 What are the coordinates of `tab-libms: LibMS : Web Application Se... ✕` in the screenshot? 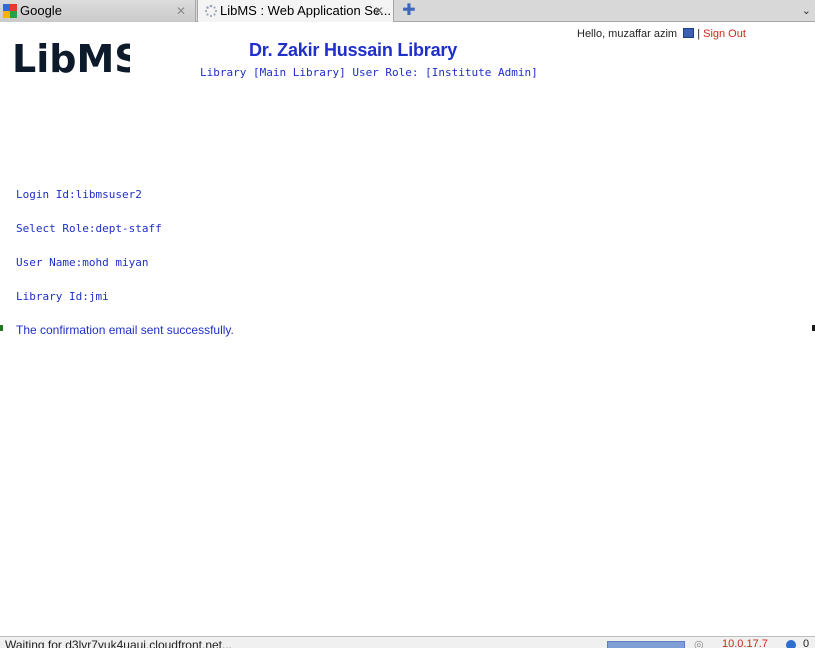 It's located at (295, 11).